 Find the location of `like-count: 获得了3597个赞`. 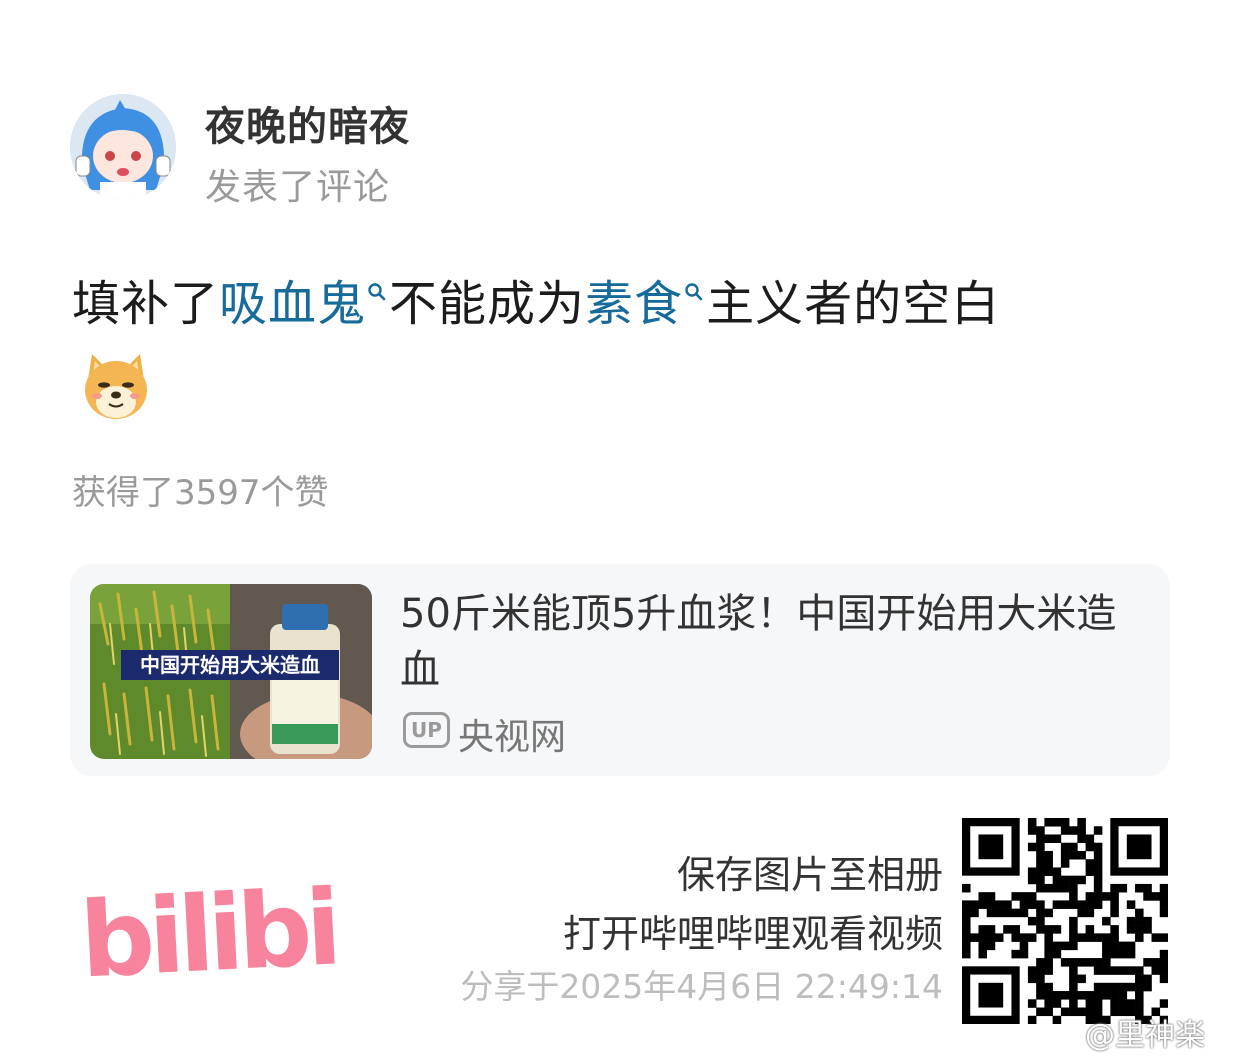

like-count: 获得了3597个赞 is located at coordinates (200, 493).